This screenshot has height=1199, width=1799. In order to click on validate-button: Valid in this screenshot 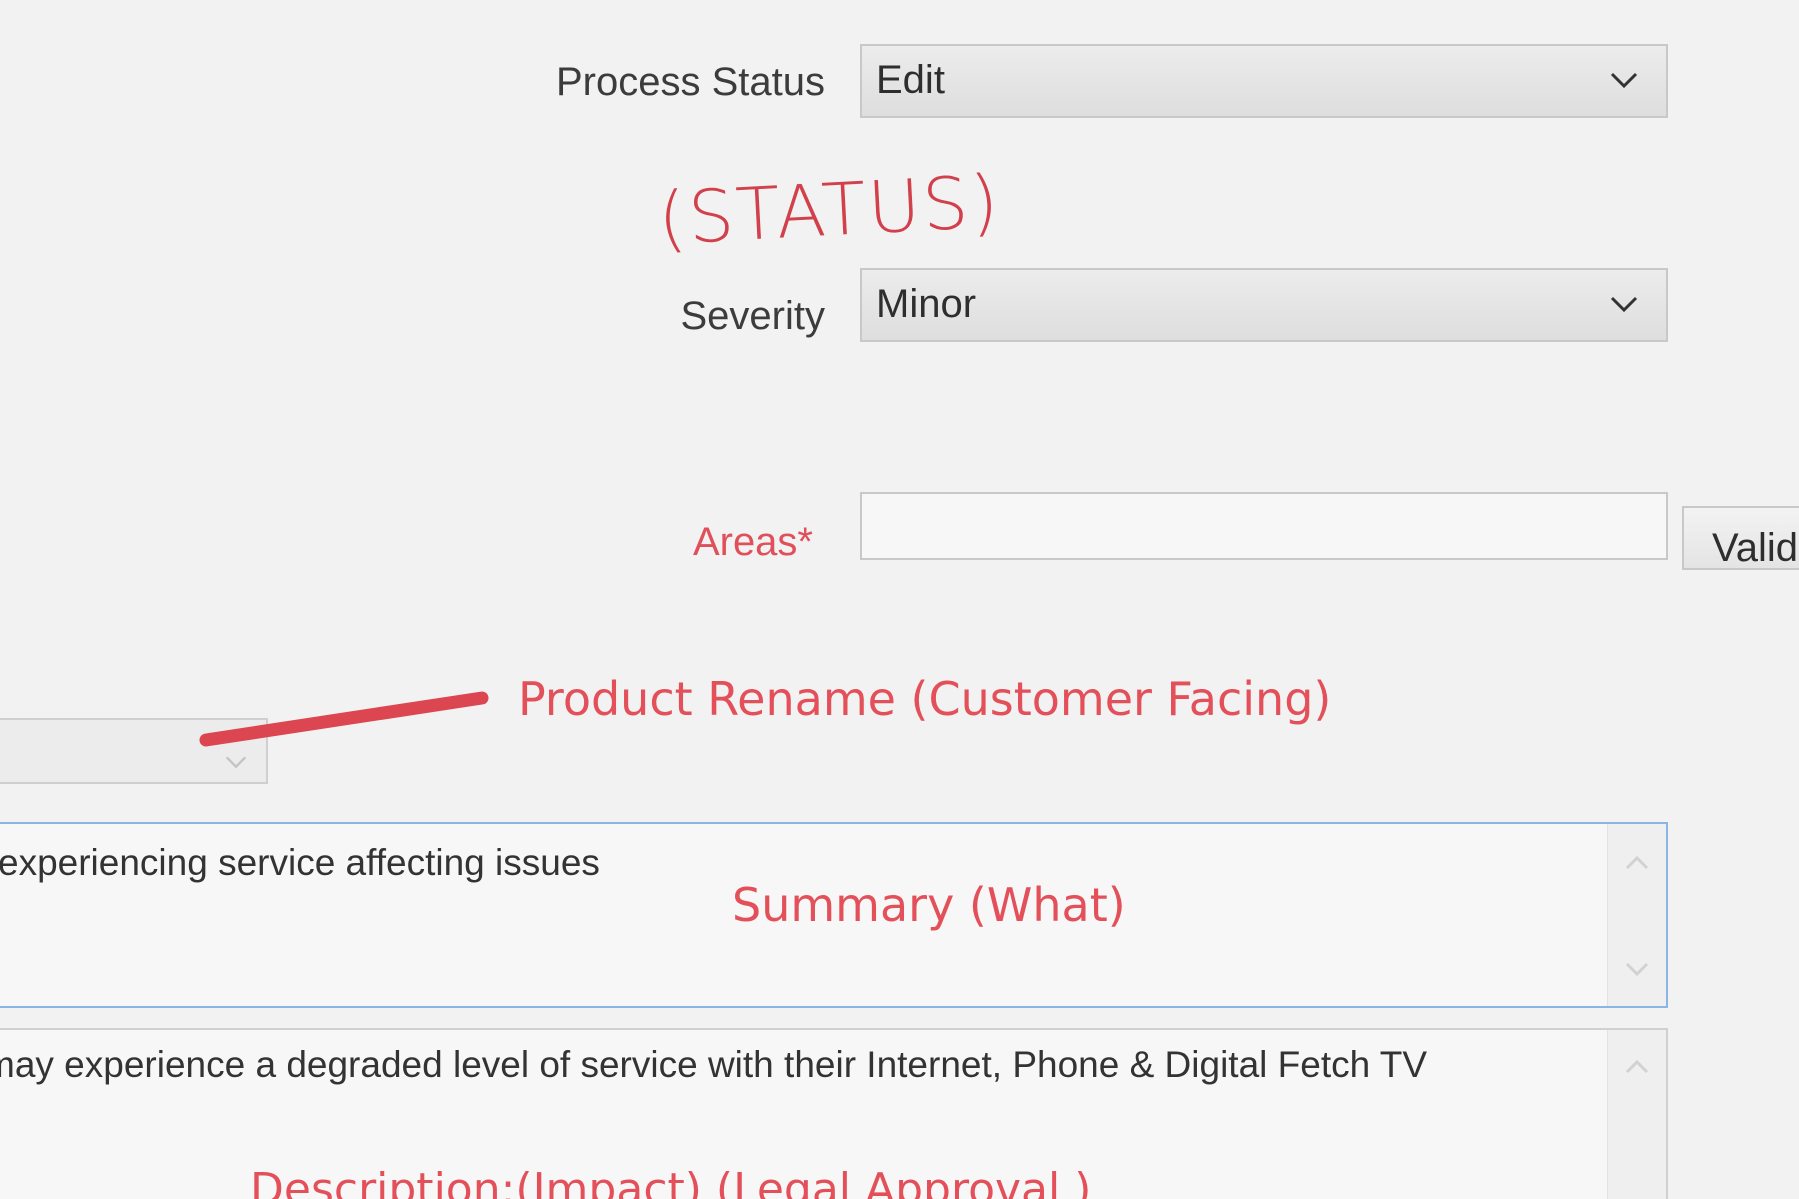, I will do `click(1740, 538)`.